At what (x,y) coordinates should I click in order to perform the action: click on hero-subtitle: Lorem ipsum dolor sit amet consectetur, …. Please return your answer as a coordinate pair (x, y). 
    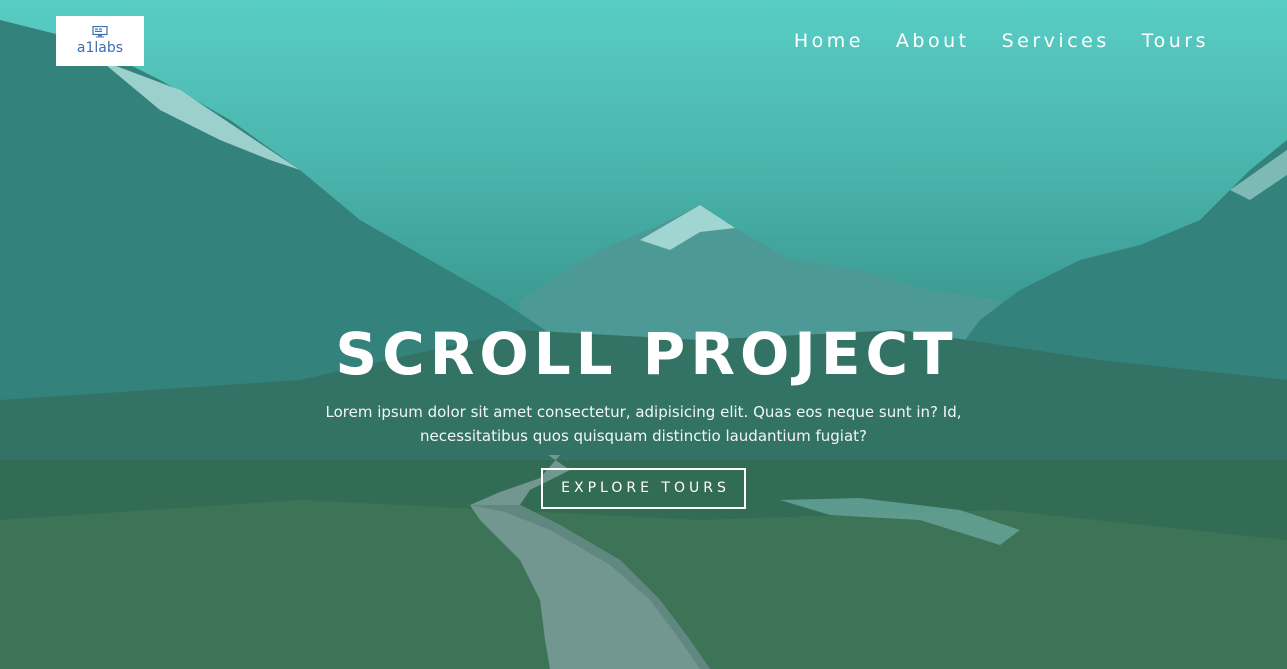
    Looking at the image, I should click on (643, 424).